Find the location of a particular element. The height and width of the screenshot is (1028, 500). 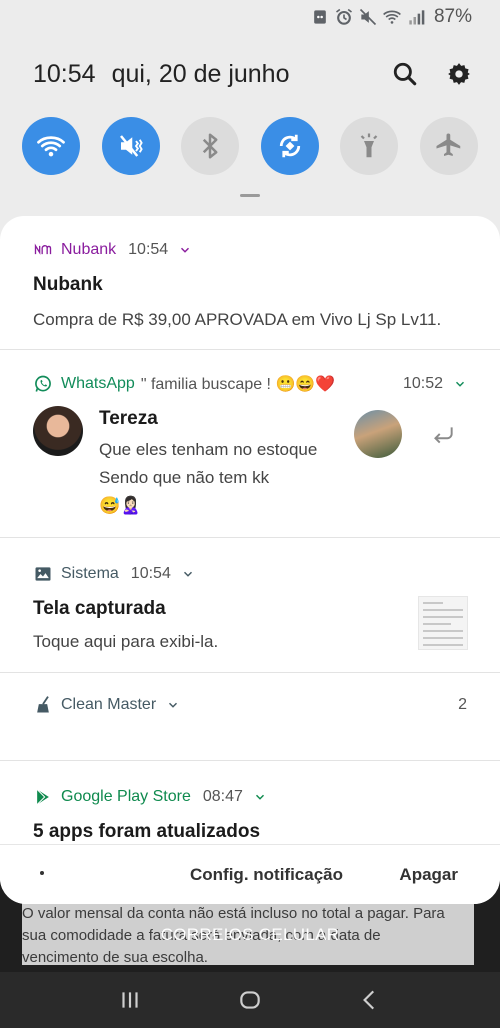

notification-clean-master: Clean Master 2 is located at coordinates (250, 717).